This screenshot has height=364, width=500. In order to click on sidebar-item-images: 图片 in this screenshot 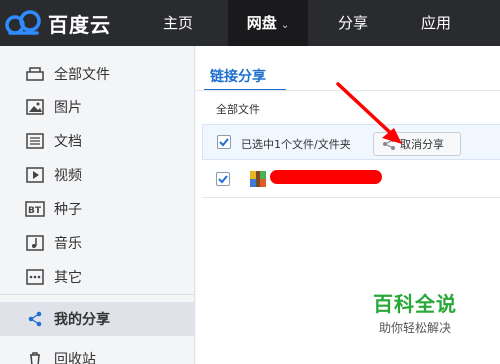, I will do `click(97, 107)`.